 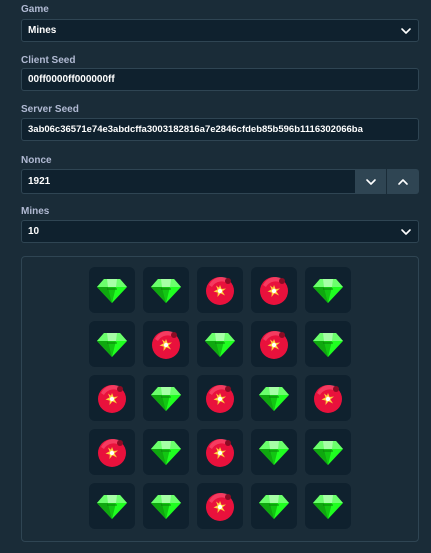 What do you see at coordinates (39, 181) in the screenshot?
I see `nonce-value: 1921` at bounding box center [39, 181].